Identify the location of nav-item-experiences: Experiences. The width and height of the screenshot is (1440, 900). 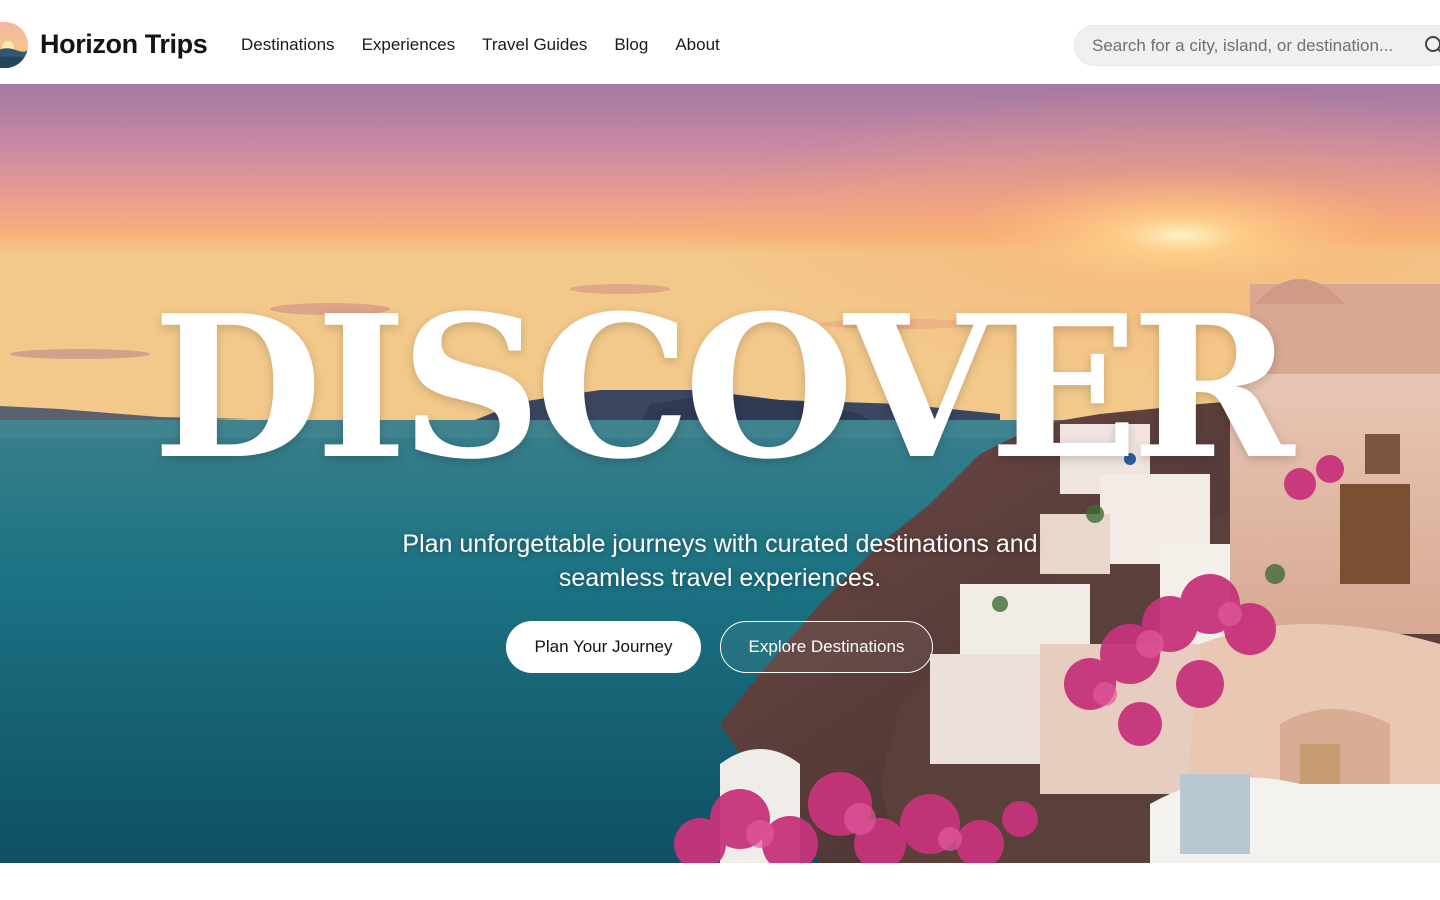
(409, 45).